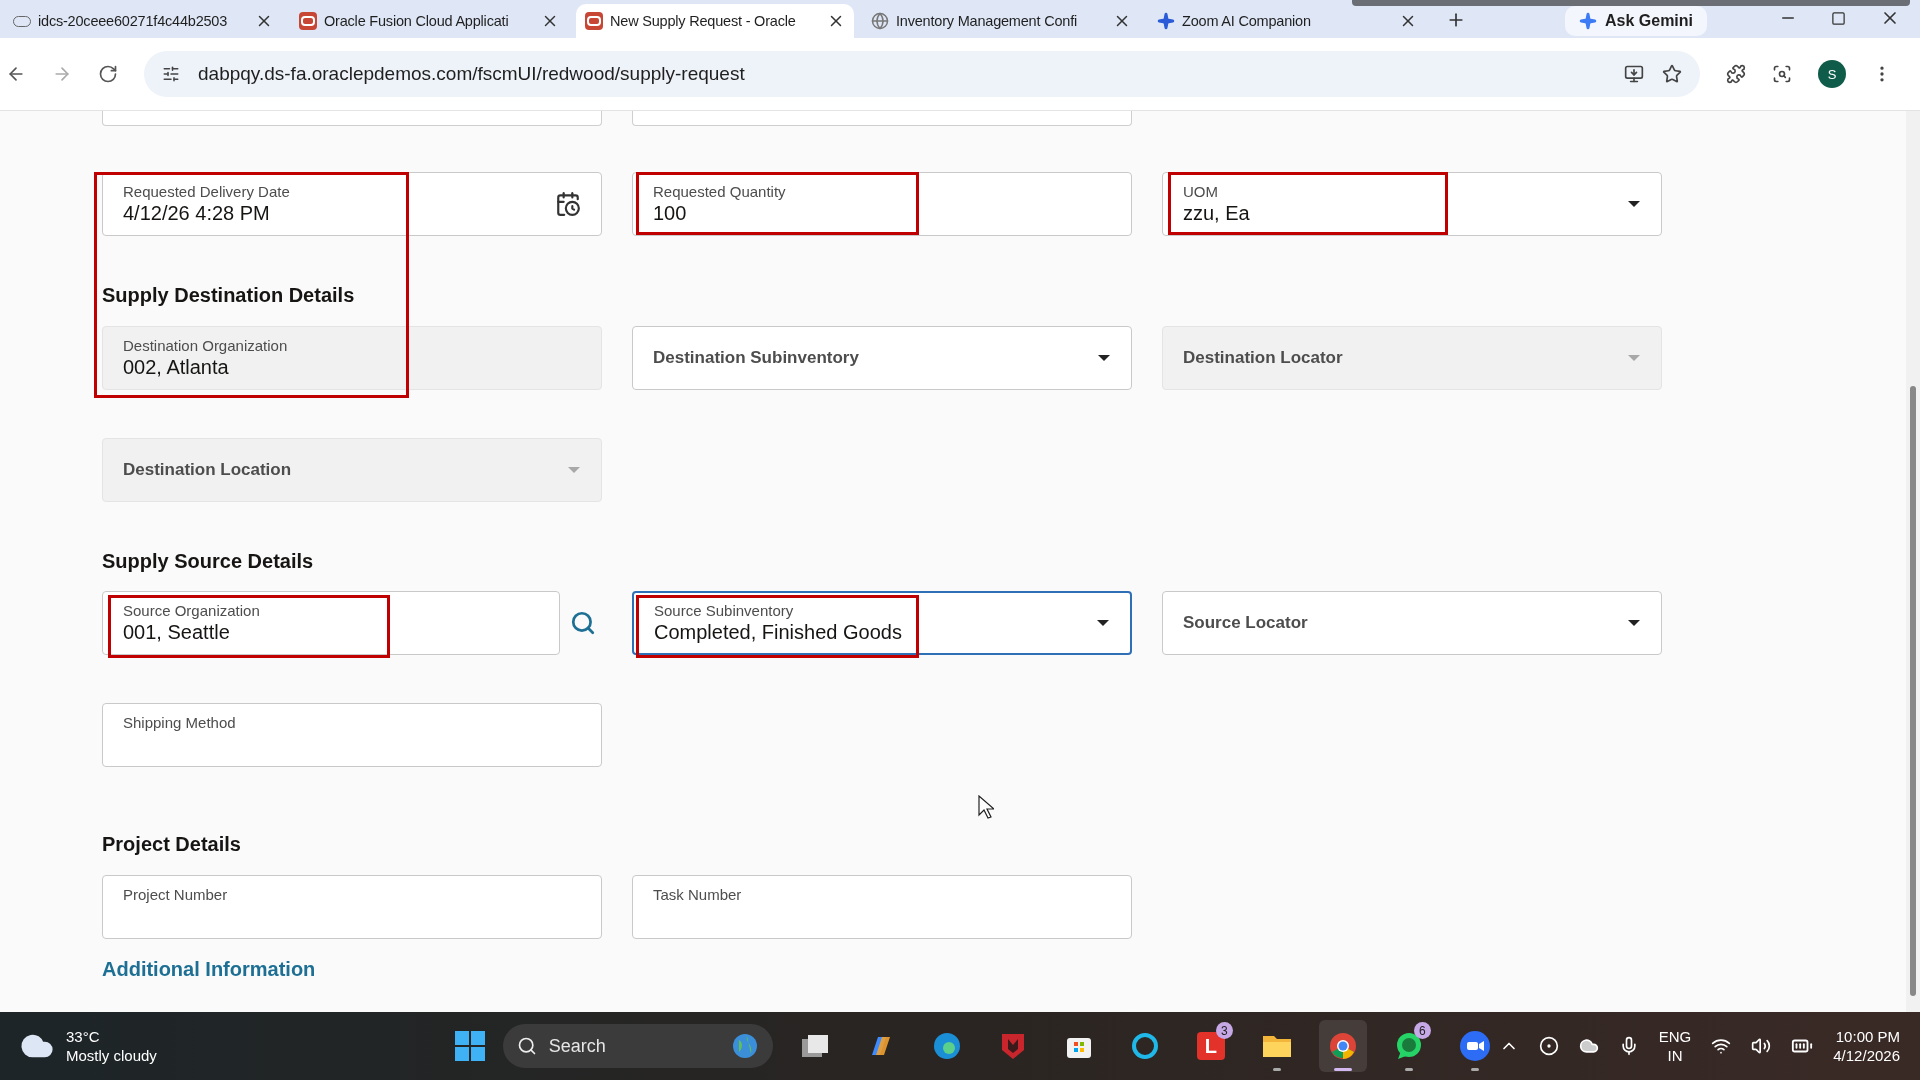 This screenshot has width=1920, height=1080. Describe the element at coordinates (429, 21) in the screenshot. I see `browser-tab: Oracle Fusion Cloud Applicati` at that location.